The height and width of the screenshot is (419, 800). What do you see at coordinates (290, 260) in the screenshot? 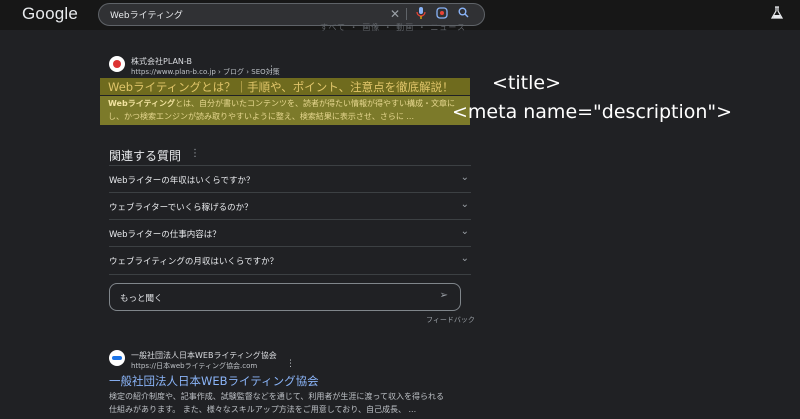
I see `related-question: ウェブライティングの月収はいくらですか？ ⌄` at bounding box center [290, 260].